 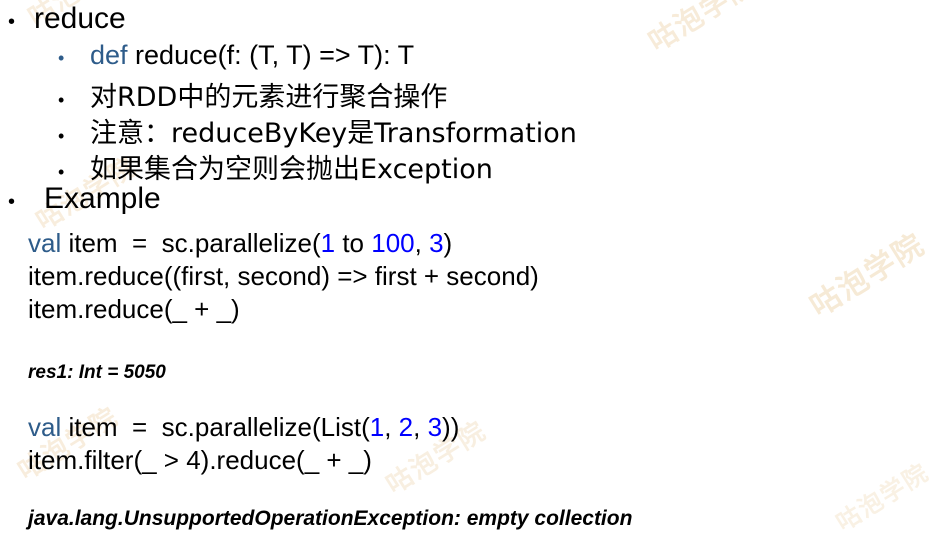 I want to click on bullet-example: • Example, so click(x=84, y=199).